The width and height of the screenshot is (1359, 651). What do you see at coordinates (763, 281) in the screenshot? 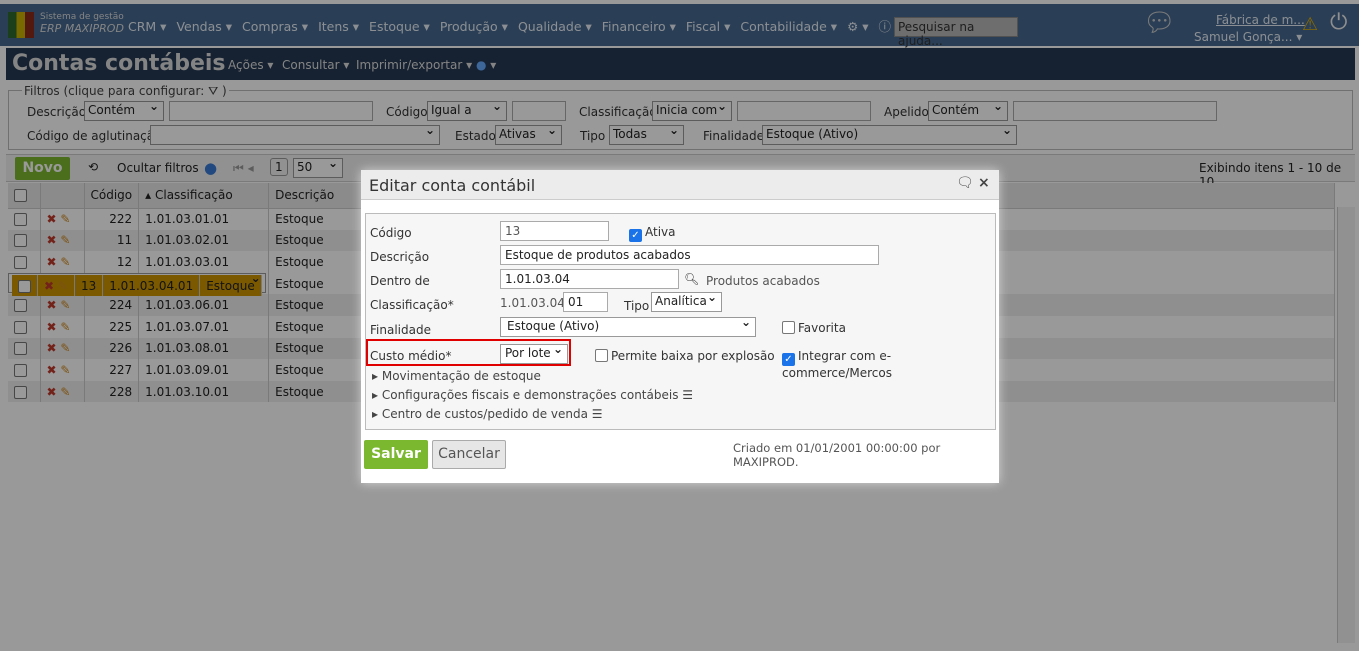
I see `dentro-nome: Produtos acabados` at bounding box center [763, 281].